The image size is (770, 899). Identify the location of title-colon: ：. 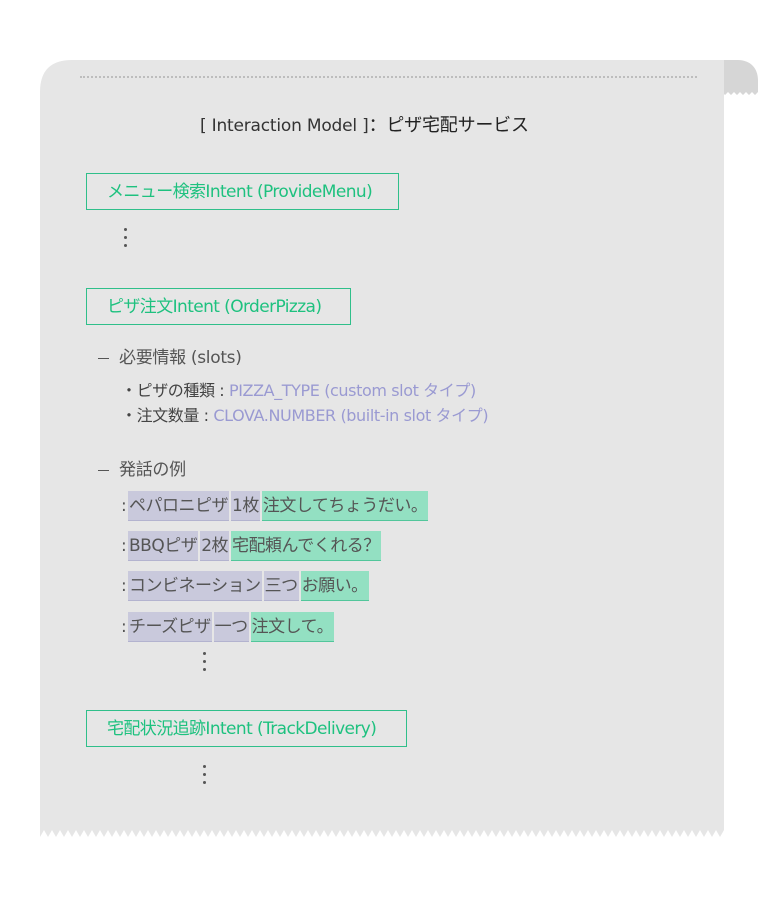
(377, 125).